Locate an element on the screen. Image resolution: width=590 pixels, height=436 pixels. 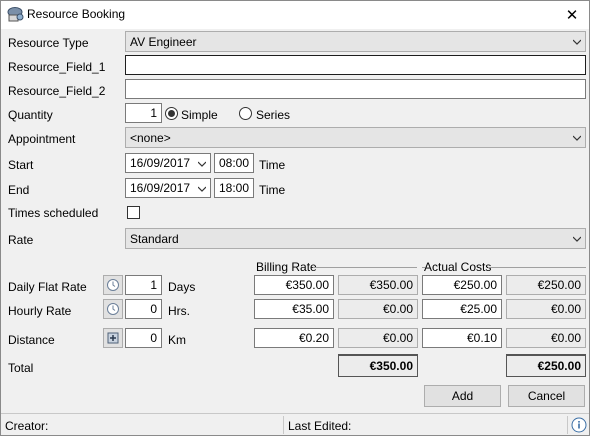
distance-actual-total-value: €0.00 is located at coordinates (565, 338).